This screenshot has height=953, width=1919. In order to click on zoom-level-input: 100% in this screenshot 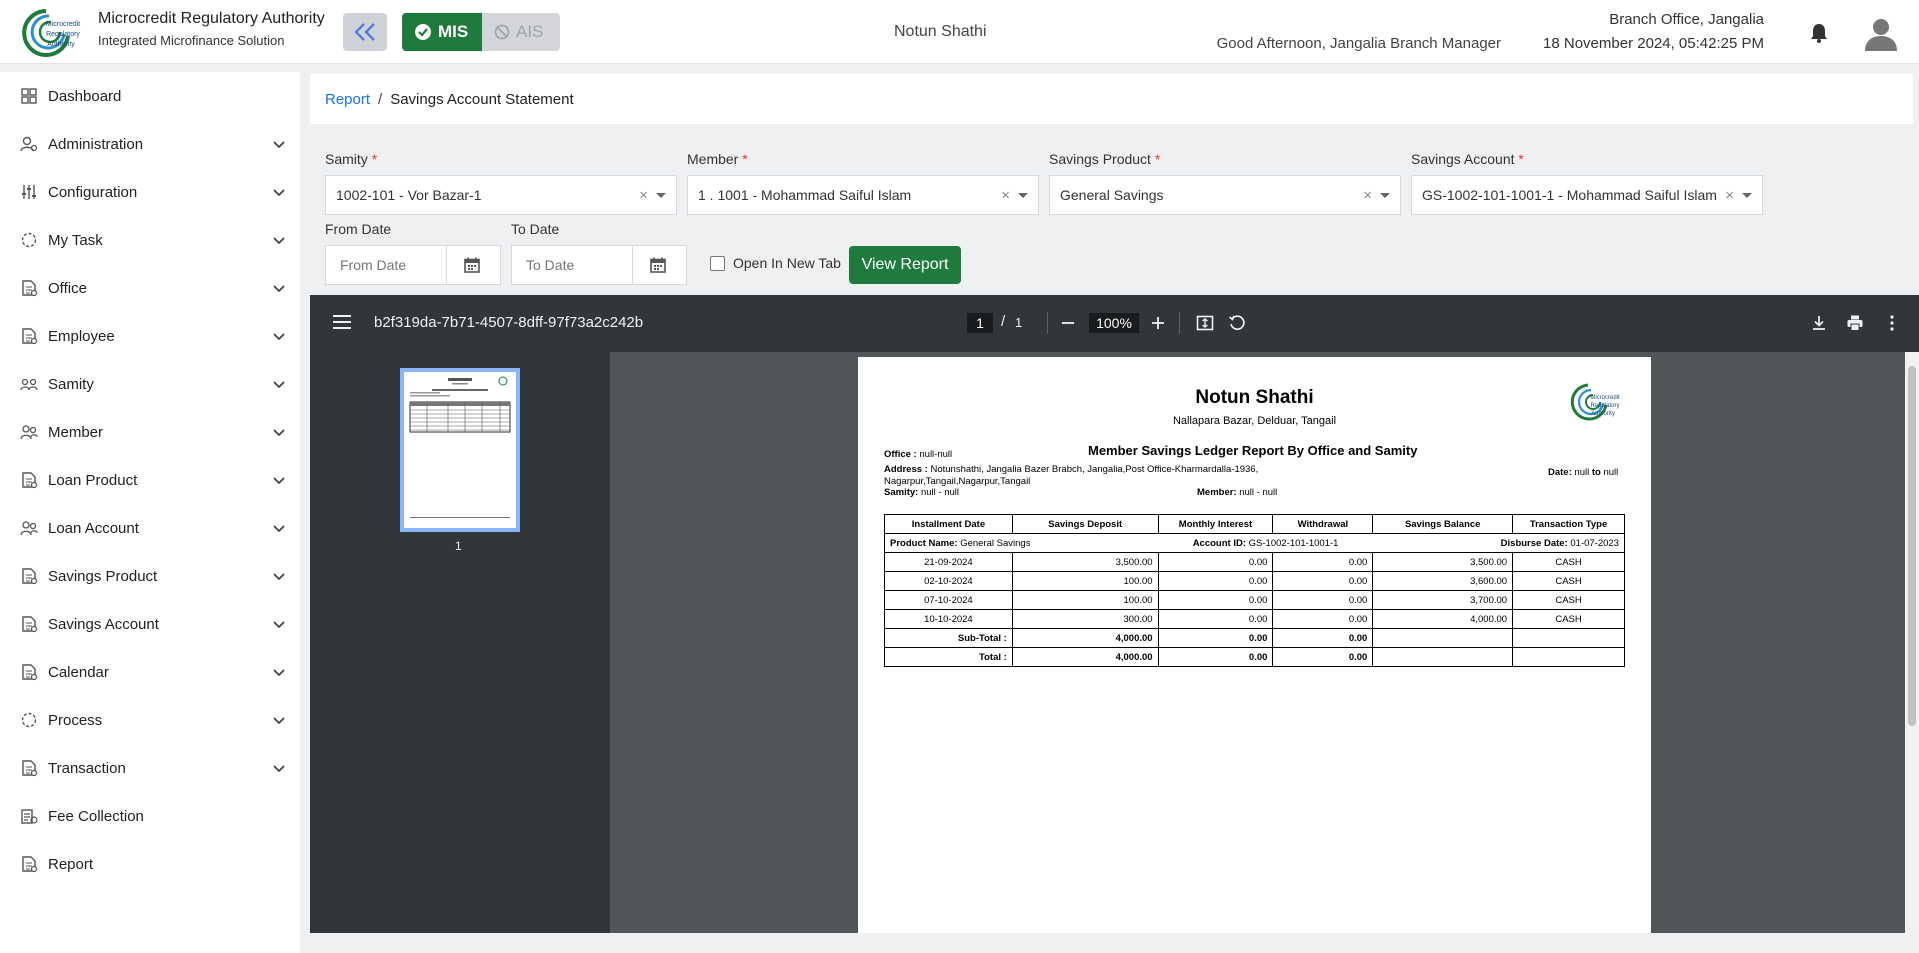, I will do `click(1114, 323)`.